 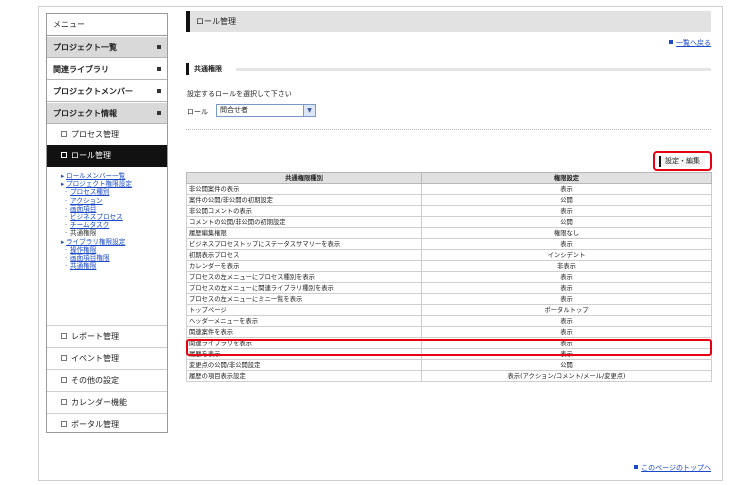 I want to click on permission-type-cell: カレンダーを表示, so click(x=304, y=266).